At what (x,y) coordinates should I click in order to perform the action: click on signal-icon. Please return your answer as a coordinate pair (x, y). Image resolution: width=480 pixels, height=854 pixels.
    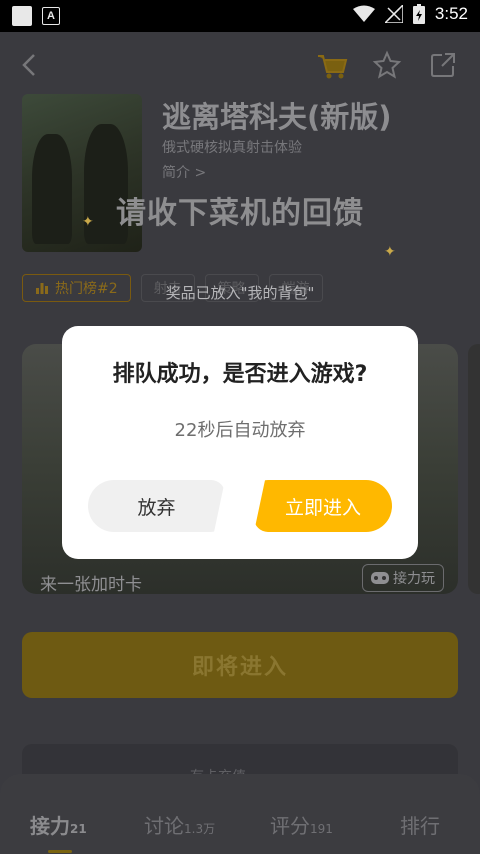
    Looking at the image, I should click on (393, 14).